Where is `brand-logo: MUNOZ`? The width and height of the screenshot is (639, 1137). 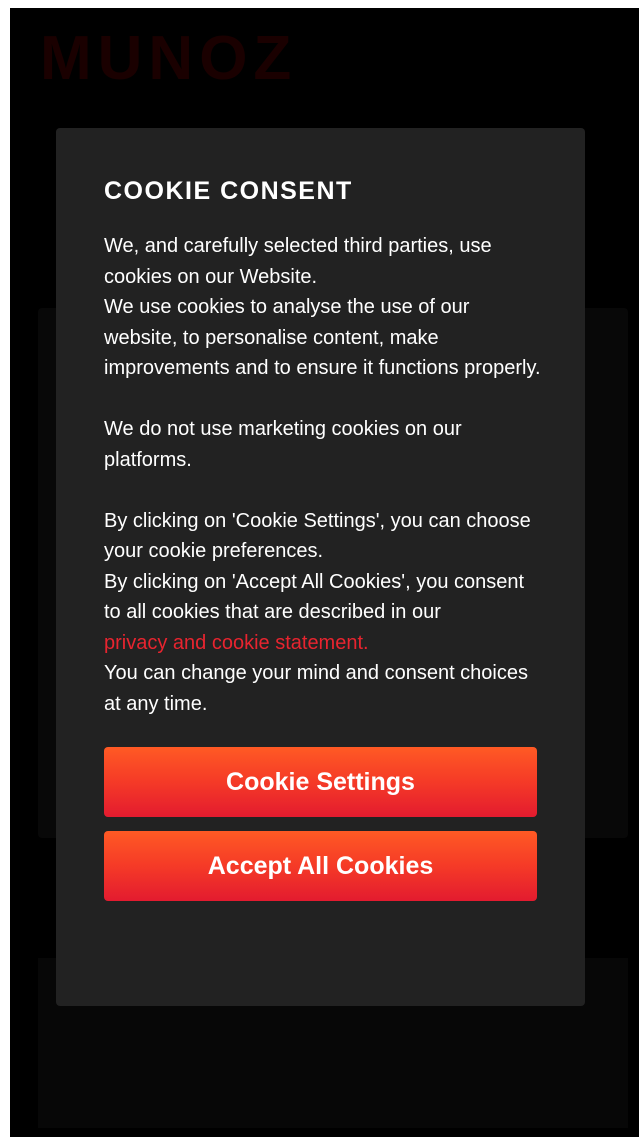
brand-logo: MUNOZ is located at coordinates (169, 58).